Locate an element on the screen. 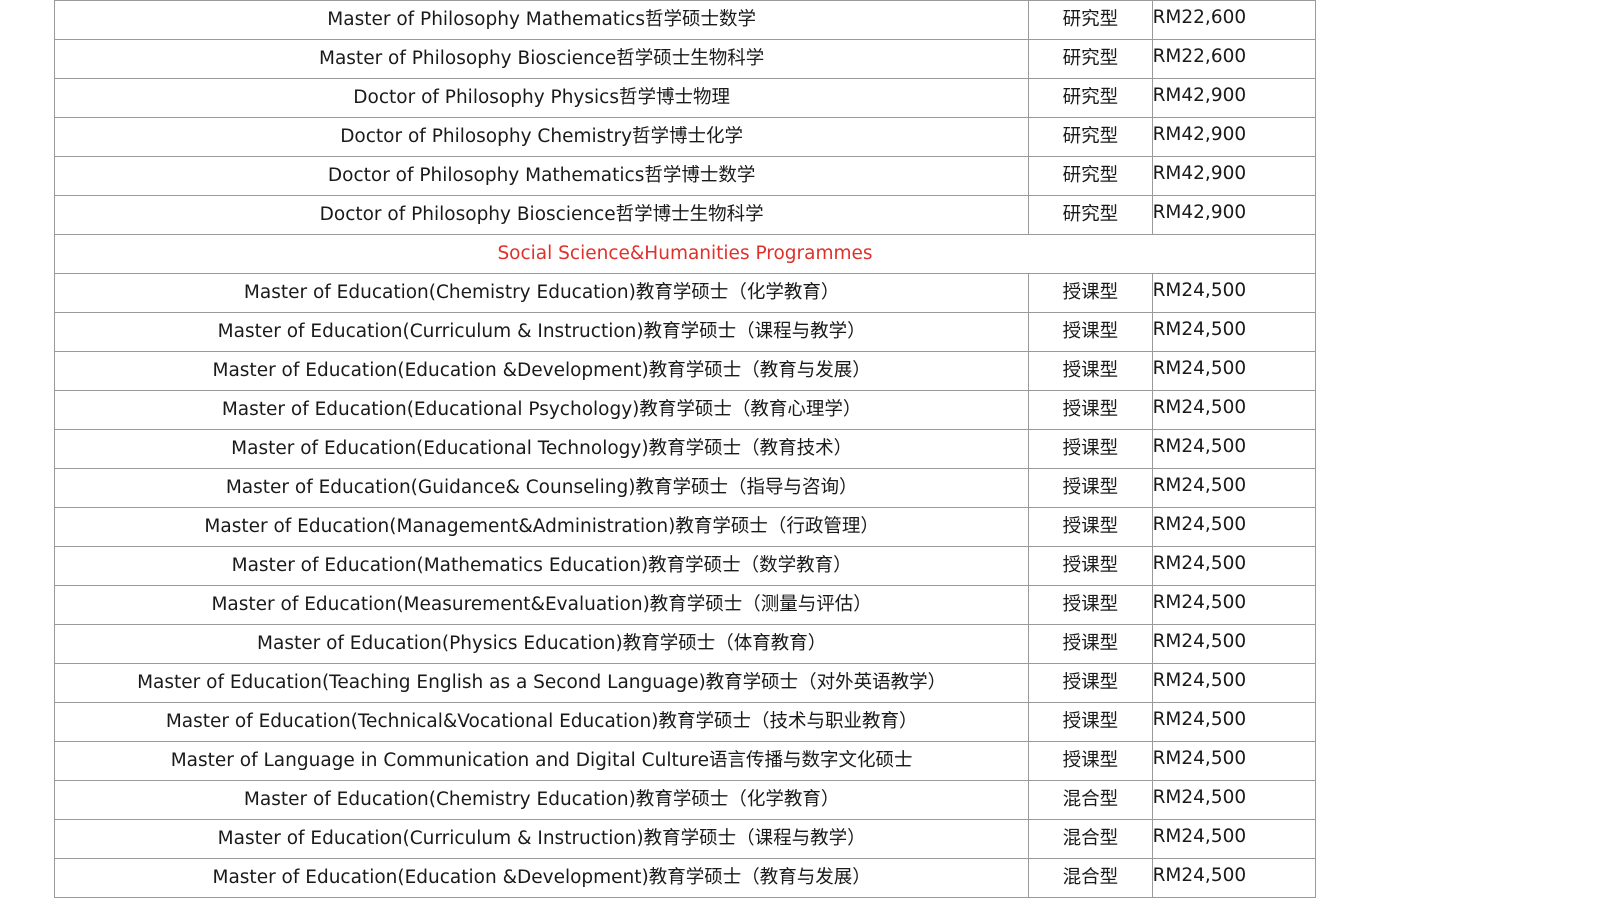  section-heading-row: Social Science&Humanities Programmes is located at coordinates (685, 254).